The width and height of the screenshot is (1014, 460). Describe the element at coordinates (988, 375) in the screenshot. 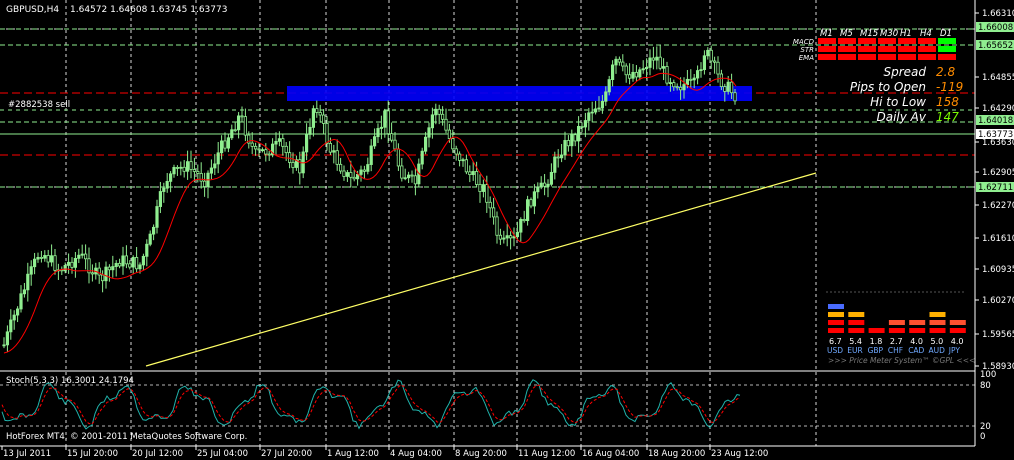

I see `stoch-tick-label: 100` at that location.